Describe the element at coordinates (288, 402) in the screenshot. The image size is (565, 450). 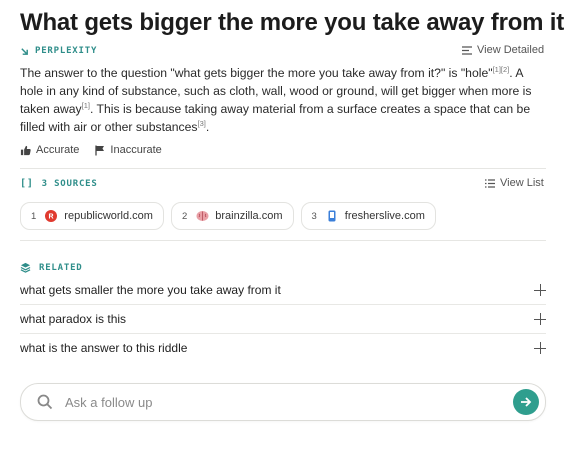
I see `followup-input` at that location.